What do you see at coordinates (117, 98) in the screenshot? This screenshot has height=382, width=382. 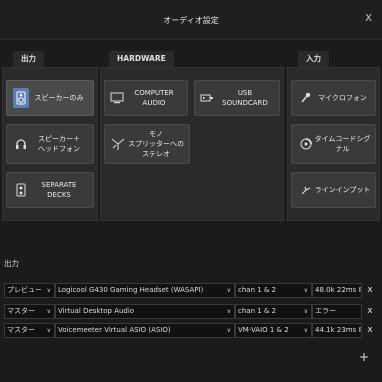 I see `monitor-icon` at bounding box center [117, 98].